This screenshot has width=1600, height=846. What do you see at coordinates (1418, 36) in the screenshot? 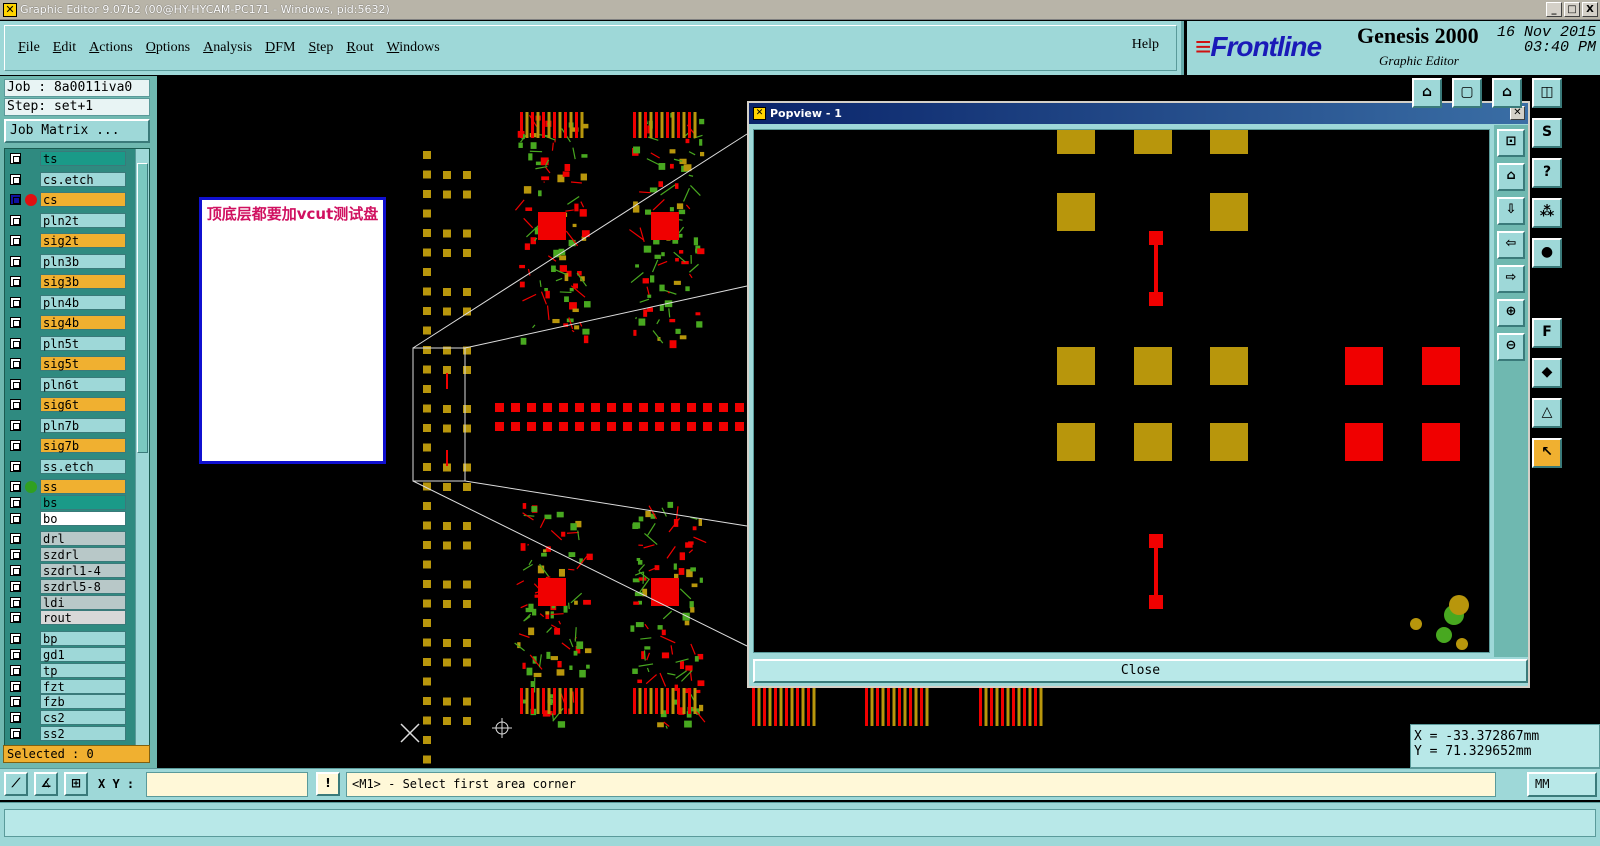
I see `product-name: Genesis 2000` at bounding box center [1418, 36].